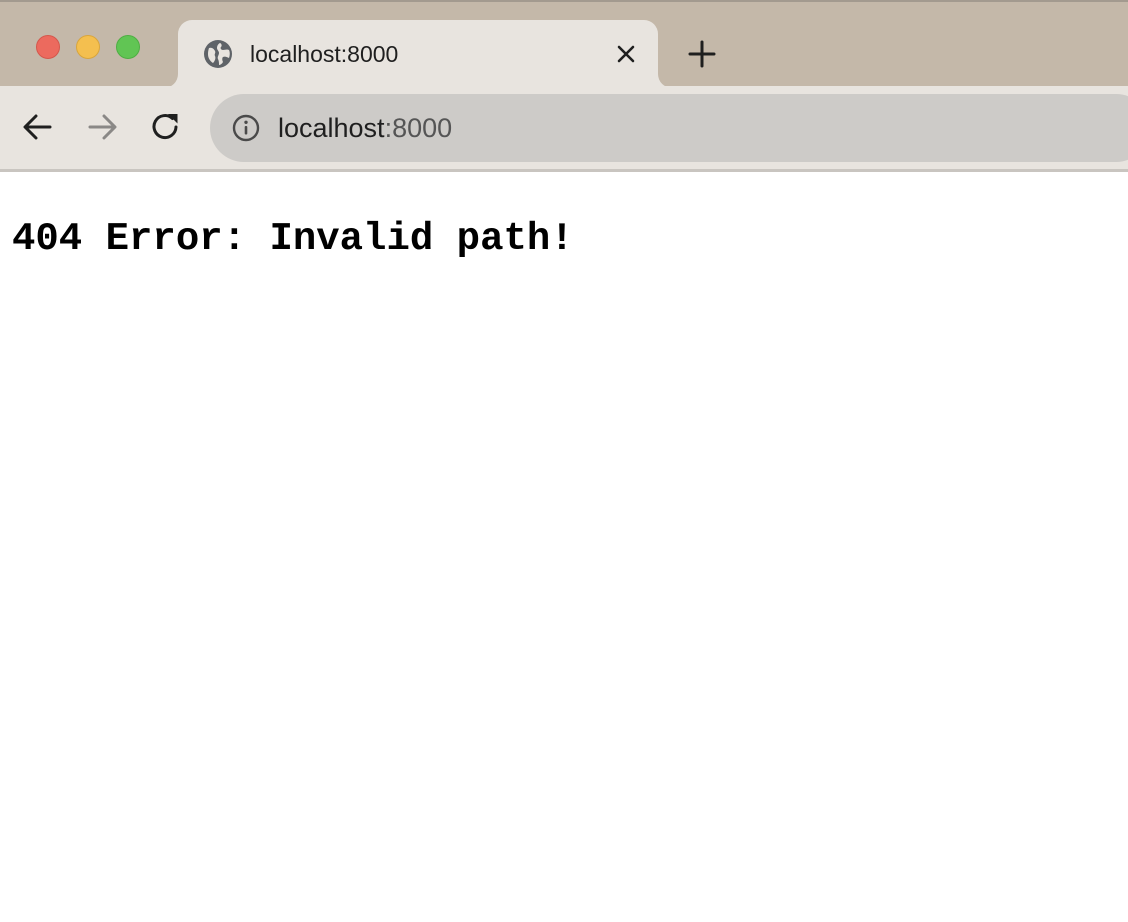  What do you see at coordinates (246, 128) in the screenshot?
I see `info-icon` at bounding box center [246, 128].